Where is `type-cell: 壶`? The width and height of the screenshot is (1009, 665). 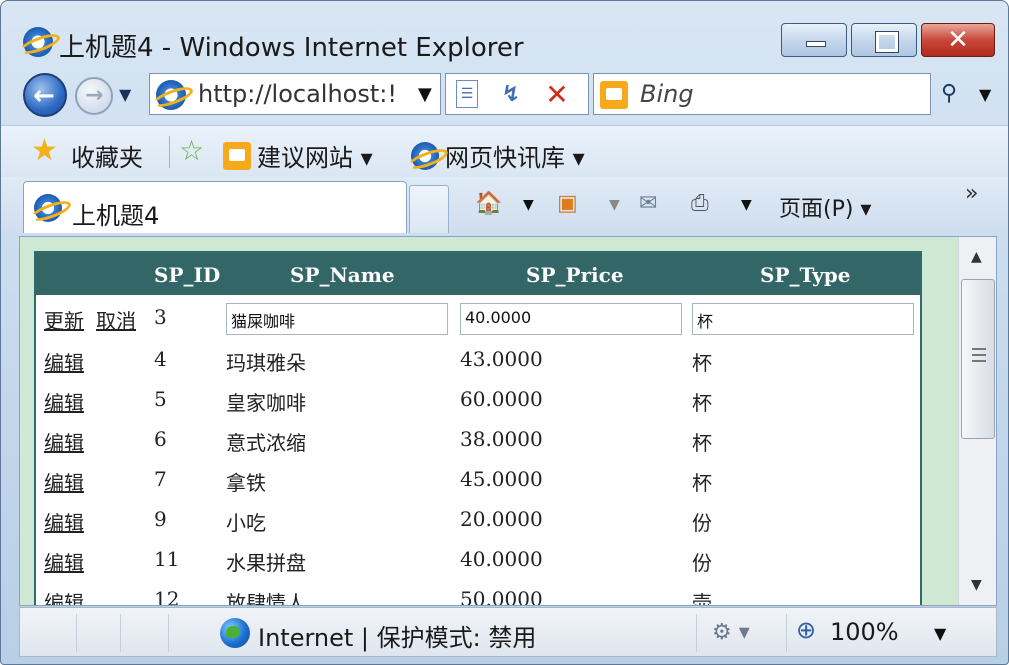
type-cell: 壶 is located at coordinates (702, 598).